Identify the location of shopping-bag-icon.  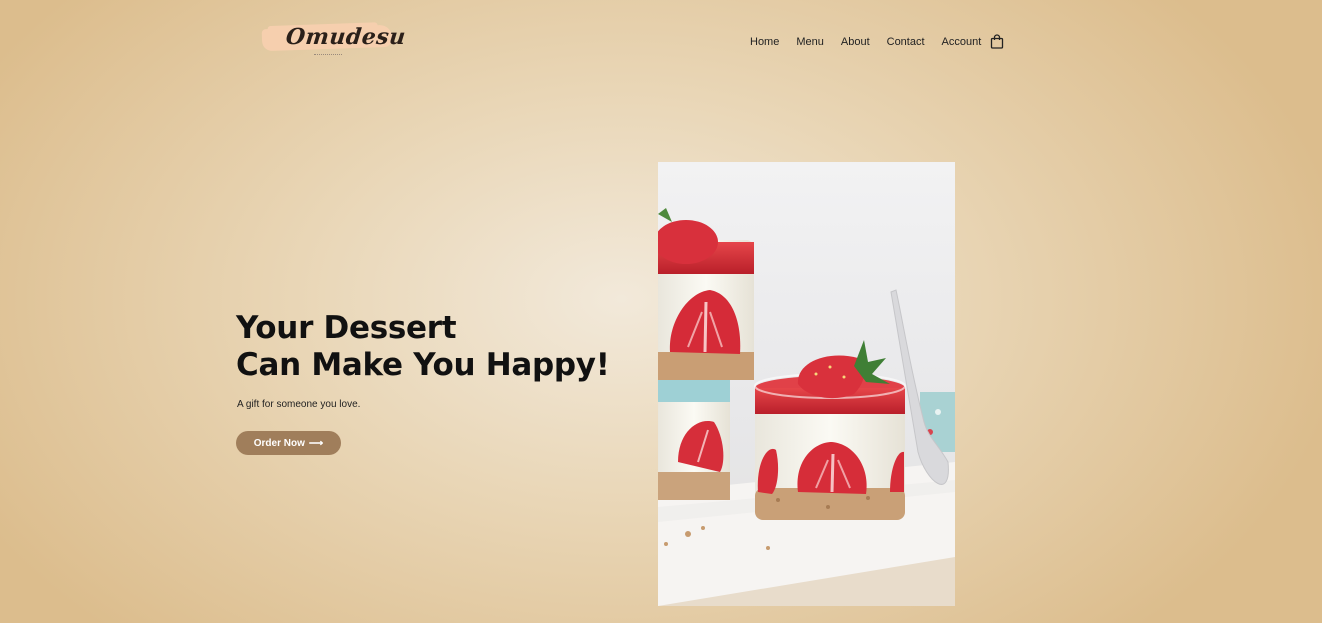
(997, 41).